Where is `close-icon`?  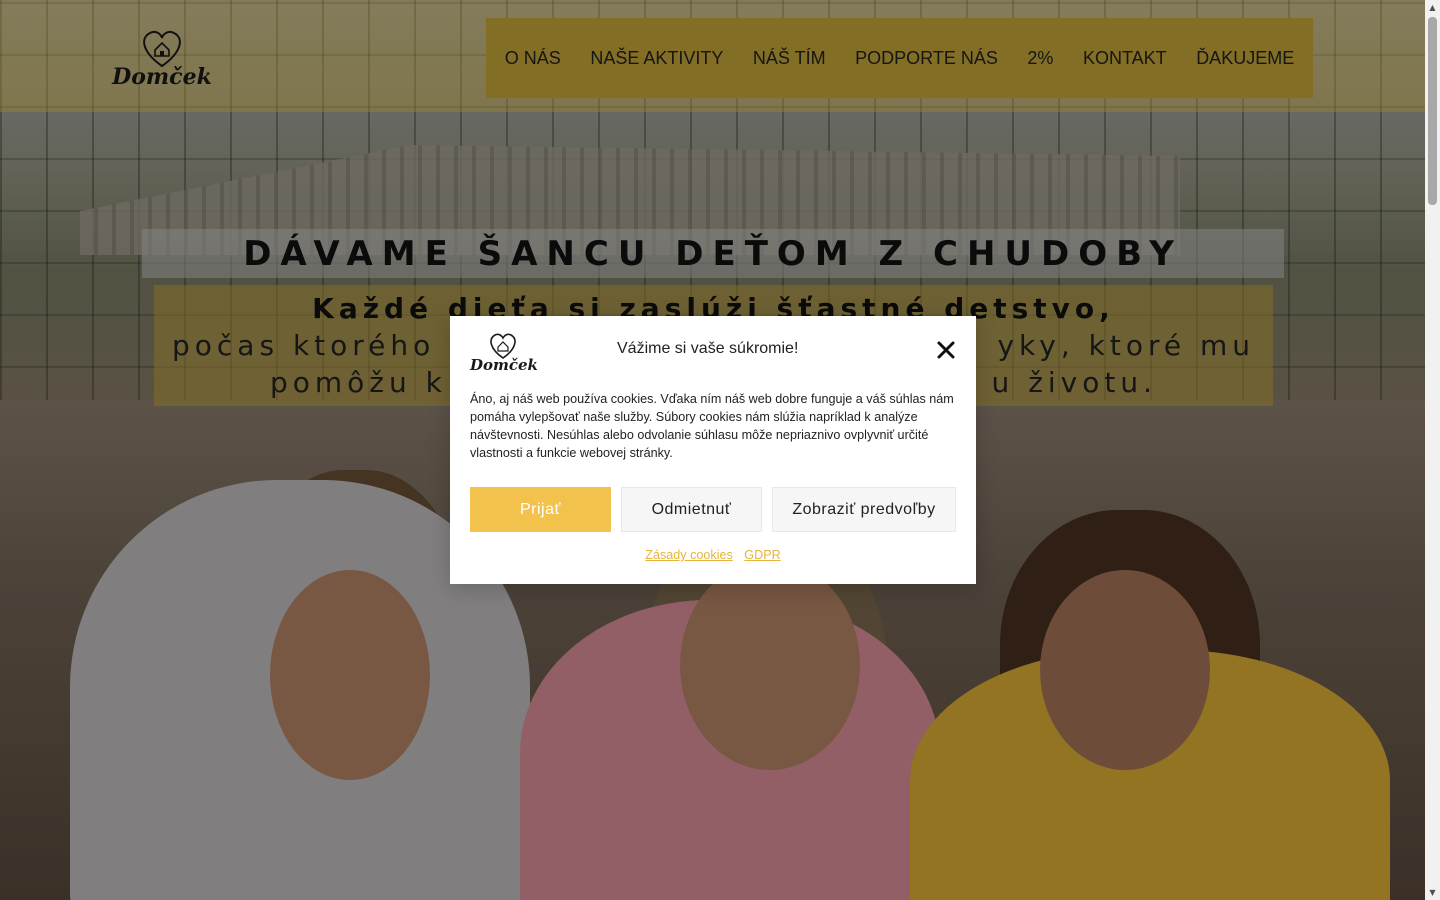 close-icon is located at coordinates (946, 350).